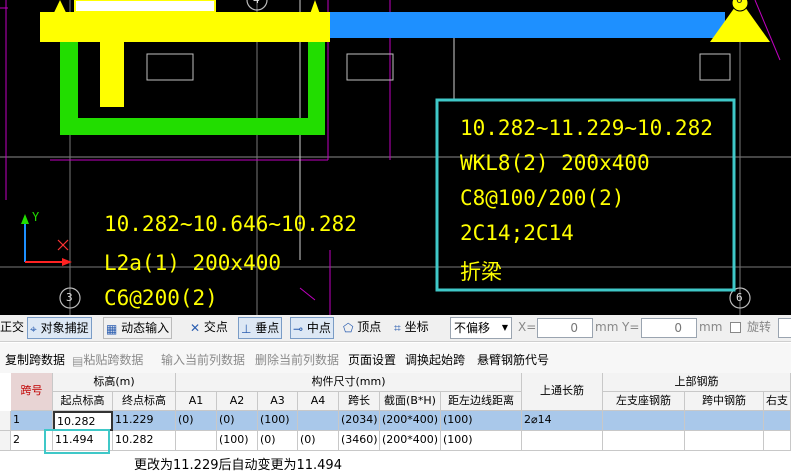  I want to click on perpendicular-snap: ⊥ 垂点, so click(260, 328).